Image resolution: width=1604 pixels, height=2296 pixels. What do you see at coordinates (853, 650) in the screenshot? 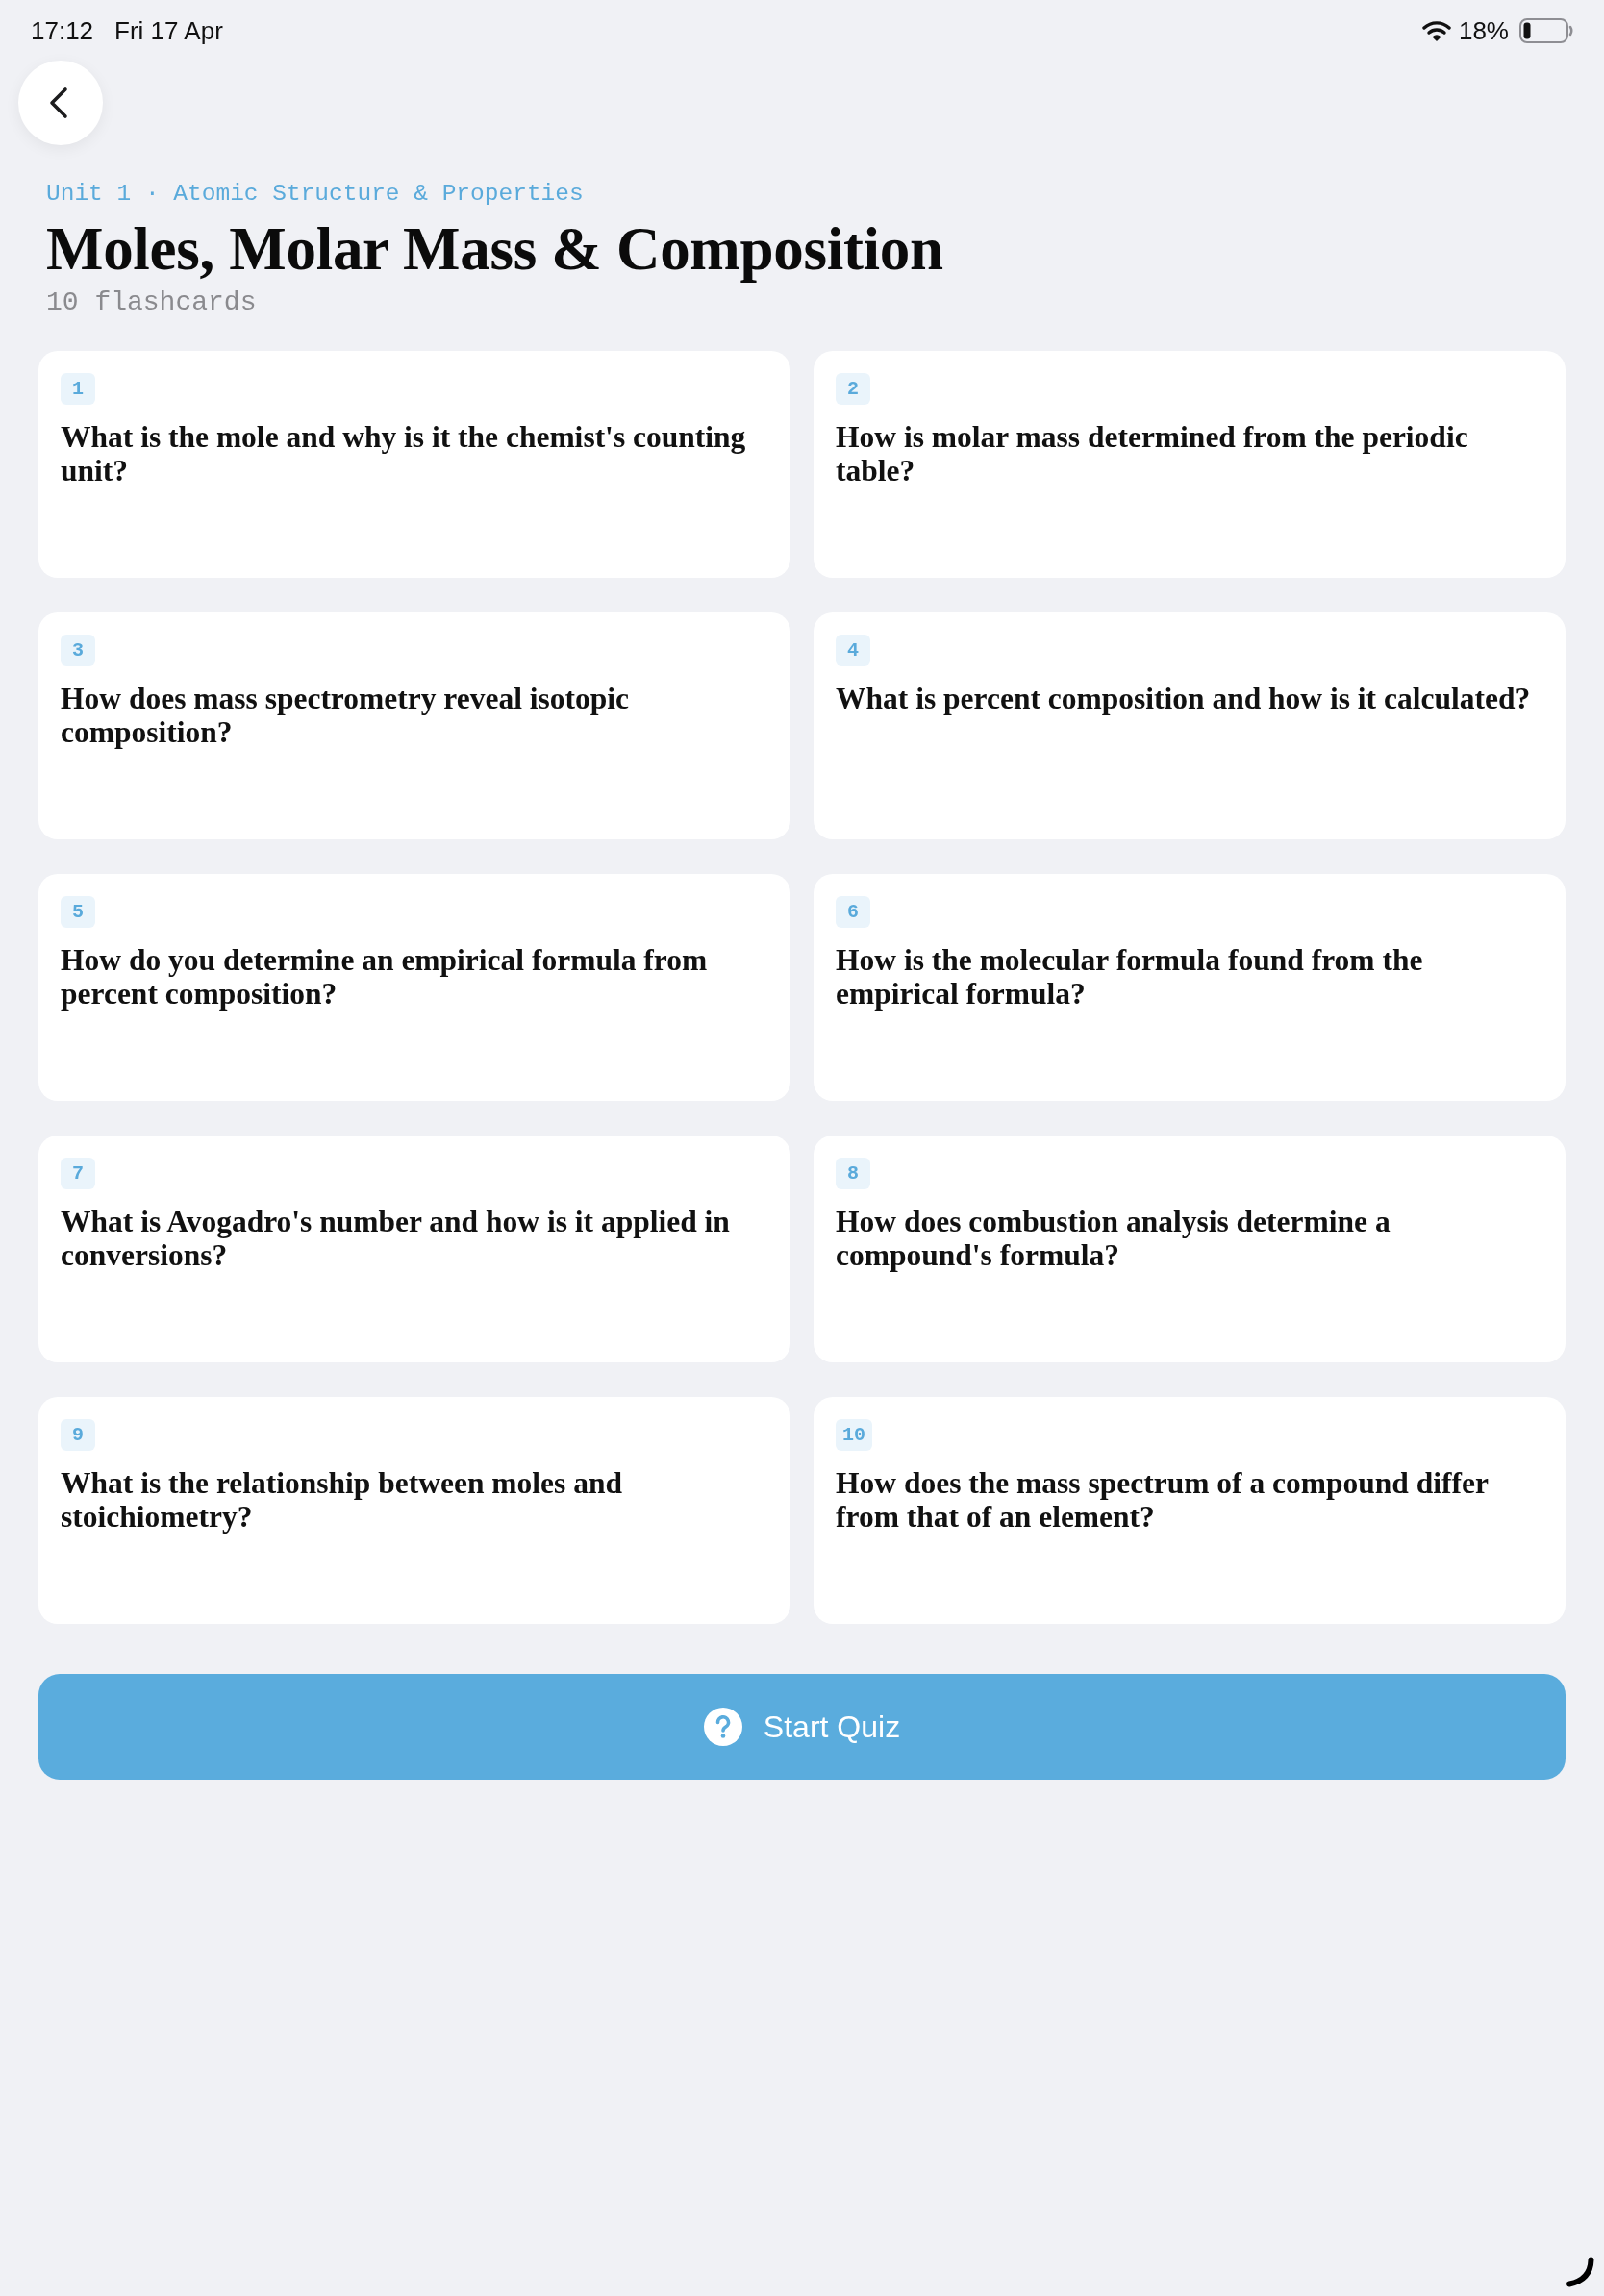
I see `card-number: 4` at bounding box center [853, 650].